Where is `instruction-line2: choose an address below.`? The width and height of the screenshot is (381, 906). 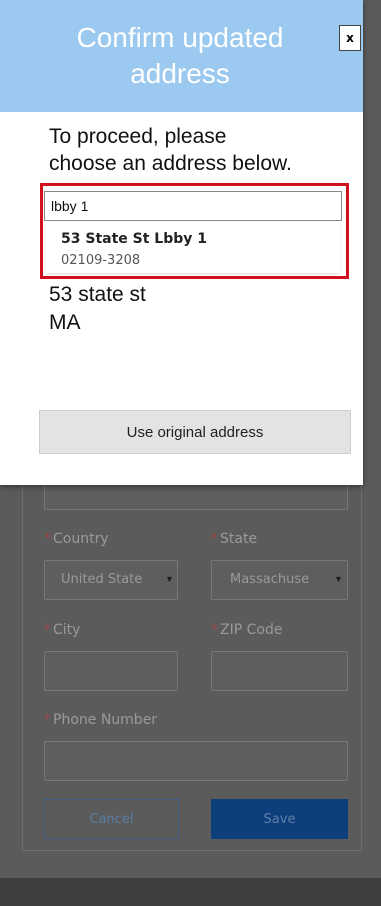 instruction-line2: choose an address below. is located at coordinates (170, 163).